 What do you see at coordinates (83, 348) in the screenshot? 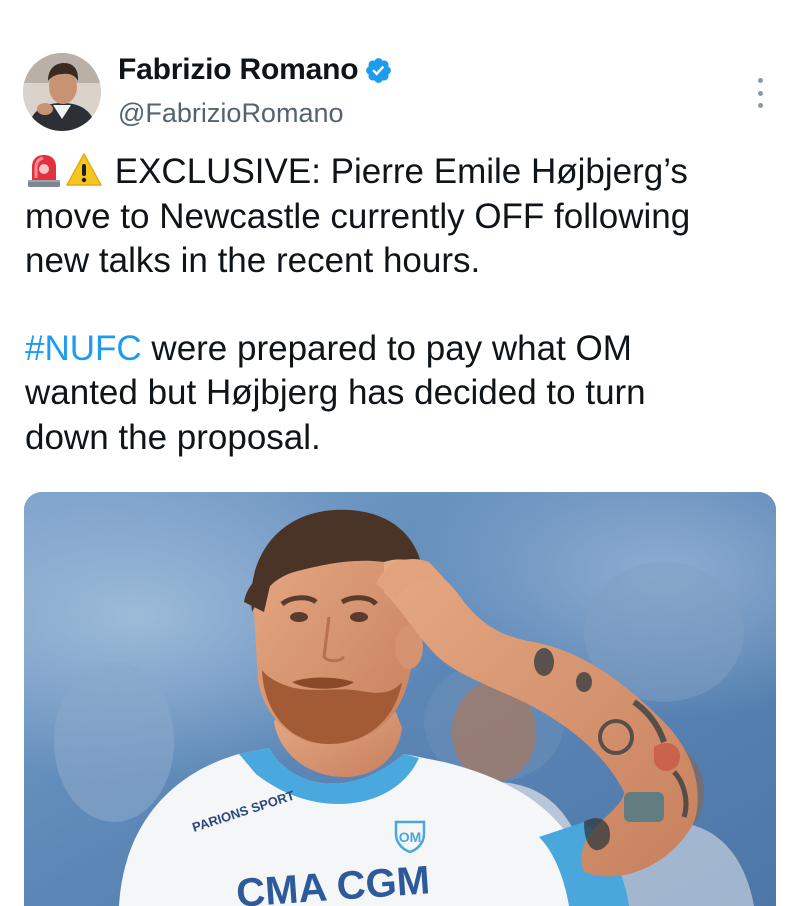
I see `hashtag-link: #NUFC` at bounding box center [83, 348].